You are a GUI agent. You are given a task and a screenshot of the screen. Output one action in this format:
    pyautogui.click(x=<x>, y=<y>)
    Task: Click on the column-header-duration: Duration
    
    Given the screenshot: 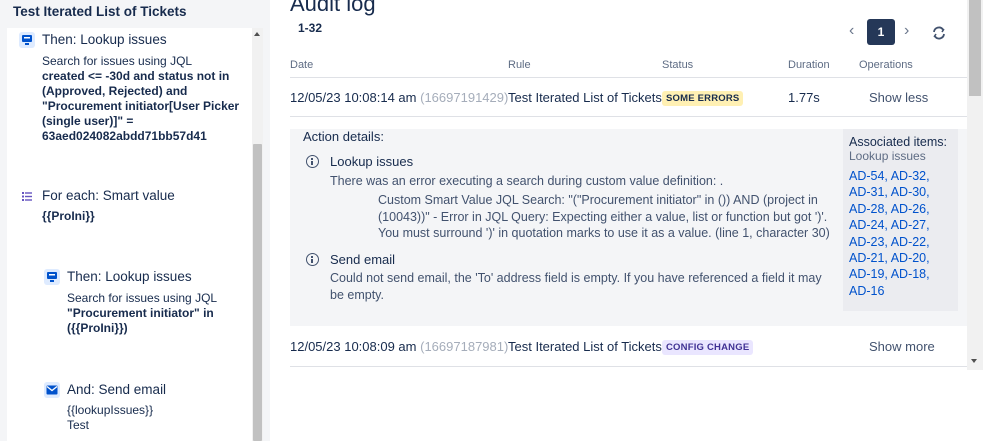 What is the action you would take?
    pyautogui.click(x=809, y=65)
    